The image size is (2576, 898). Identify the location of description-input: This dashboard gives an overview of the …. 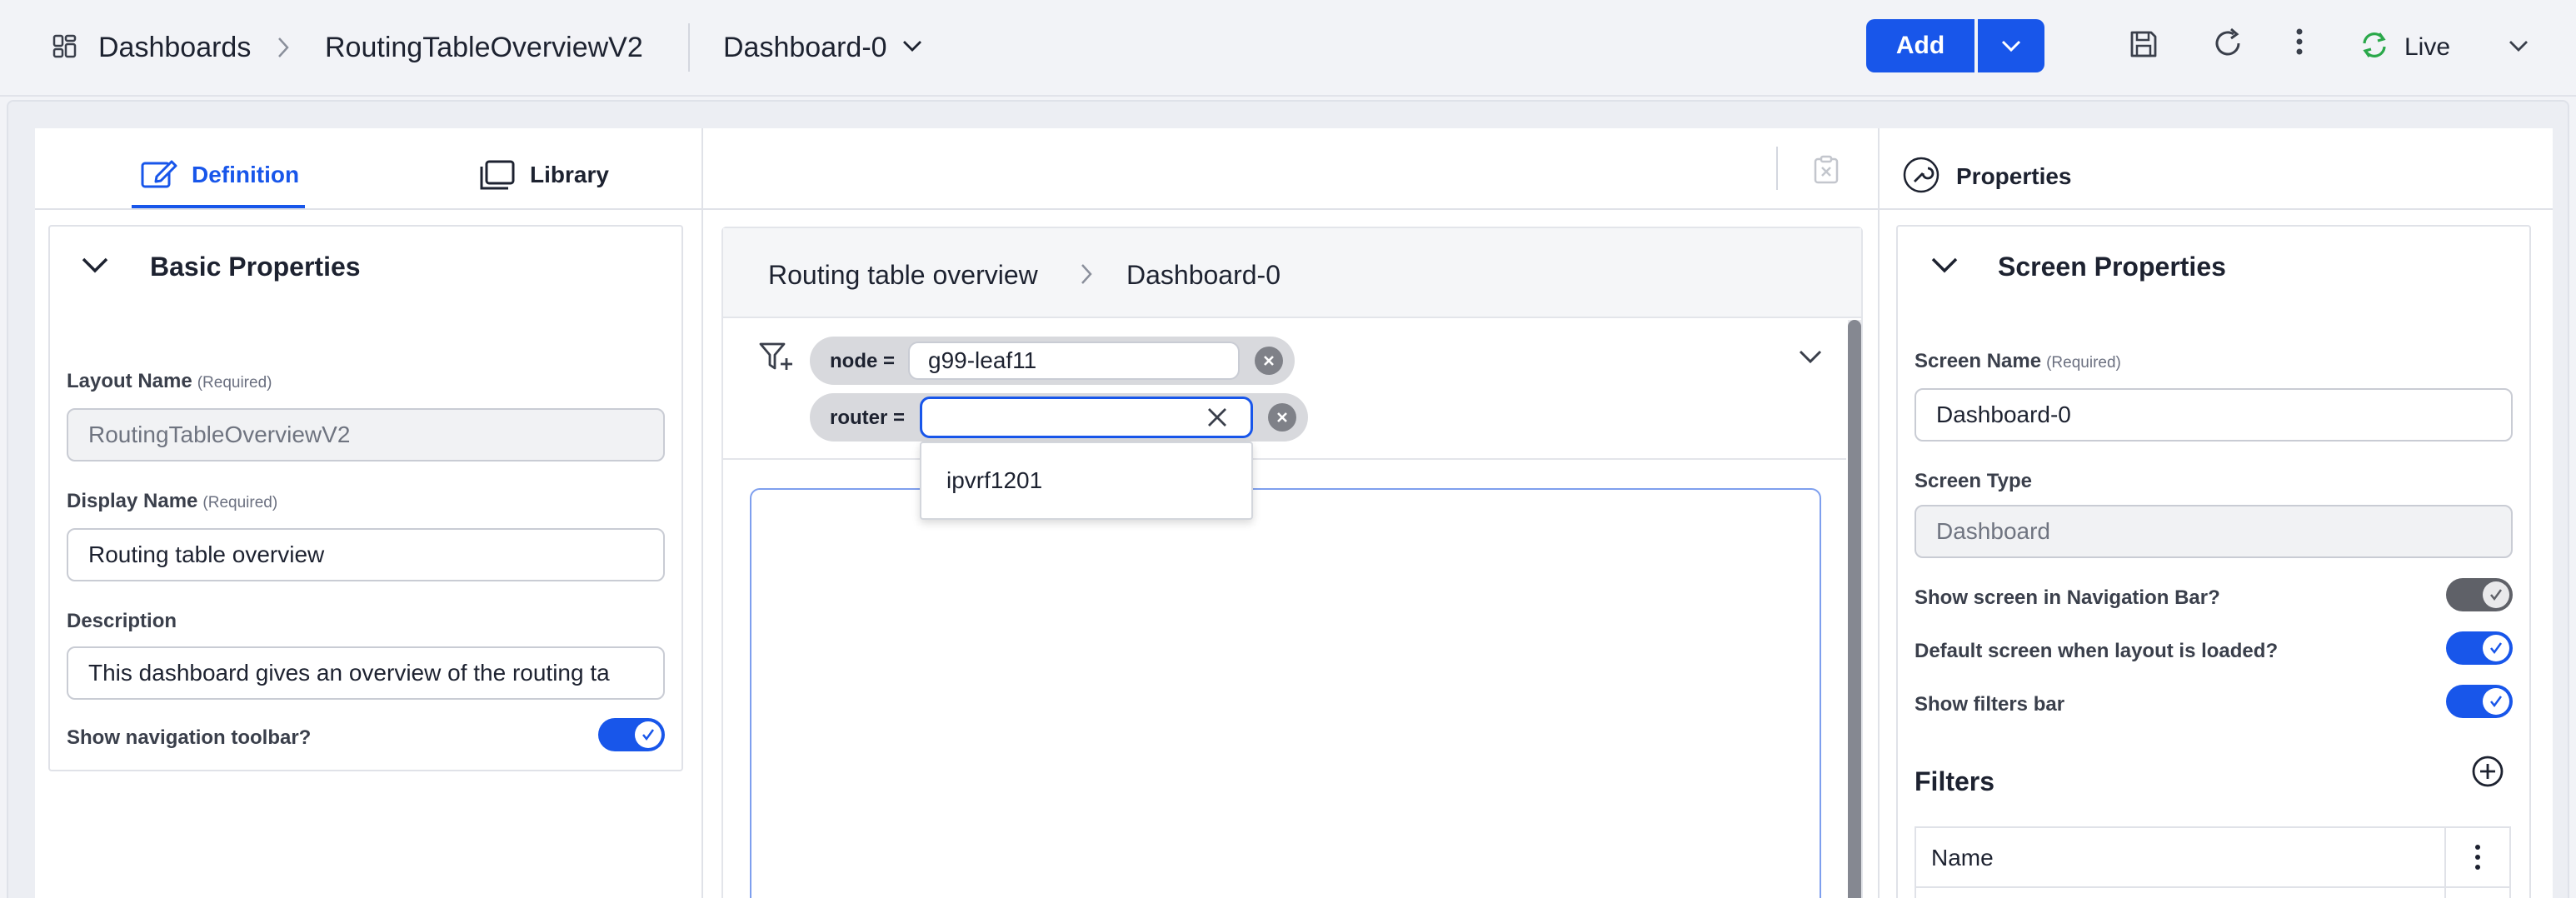
(366, 673).